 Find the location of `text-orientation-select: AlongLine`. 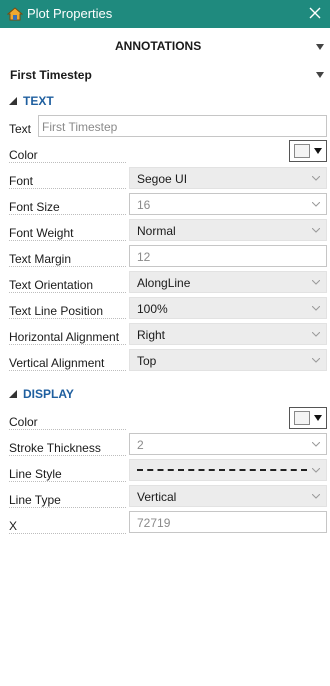

text-orientation-select: AlongLine is located at coordinates (228, 282).